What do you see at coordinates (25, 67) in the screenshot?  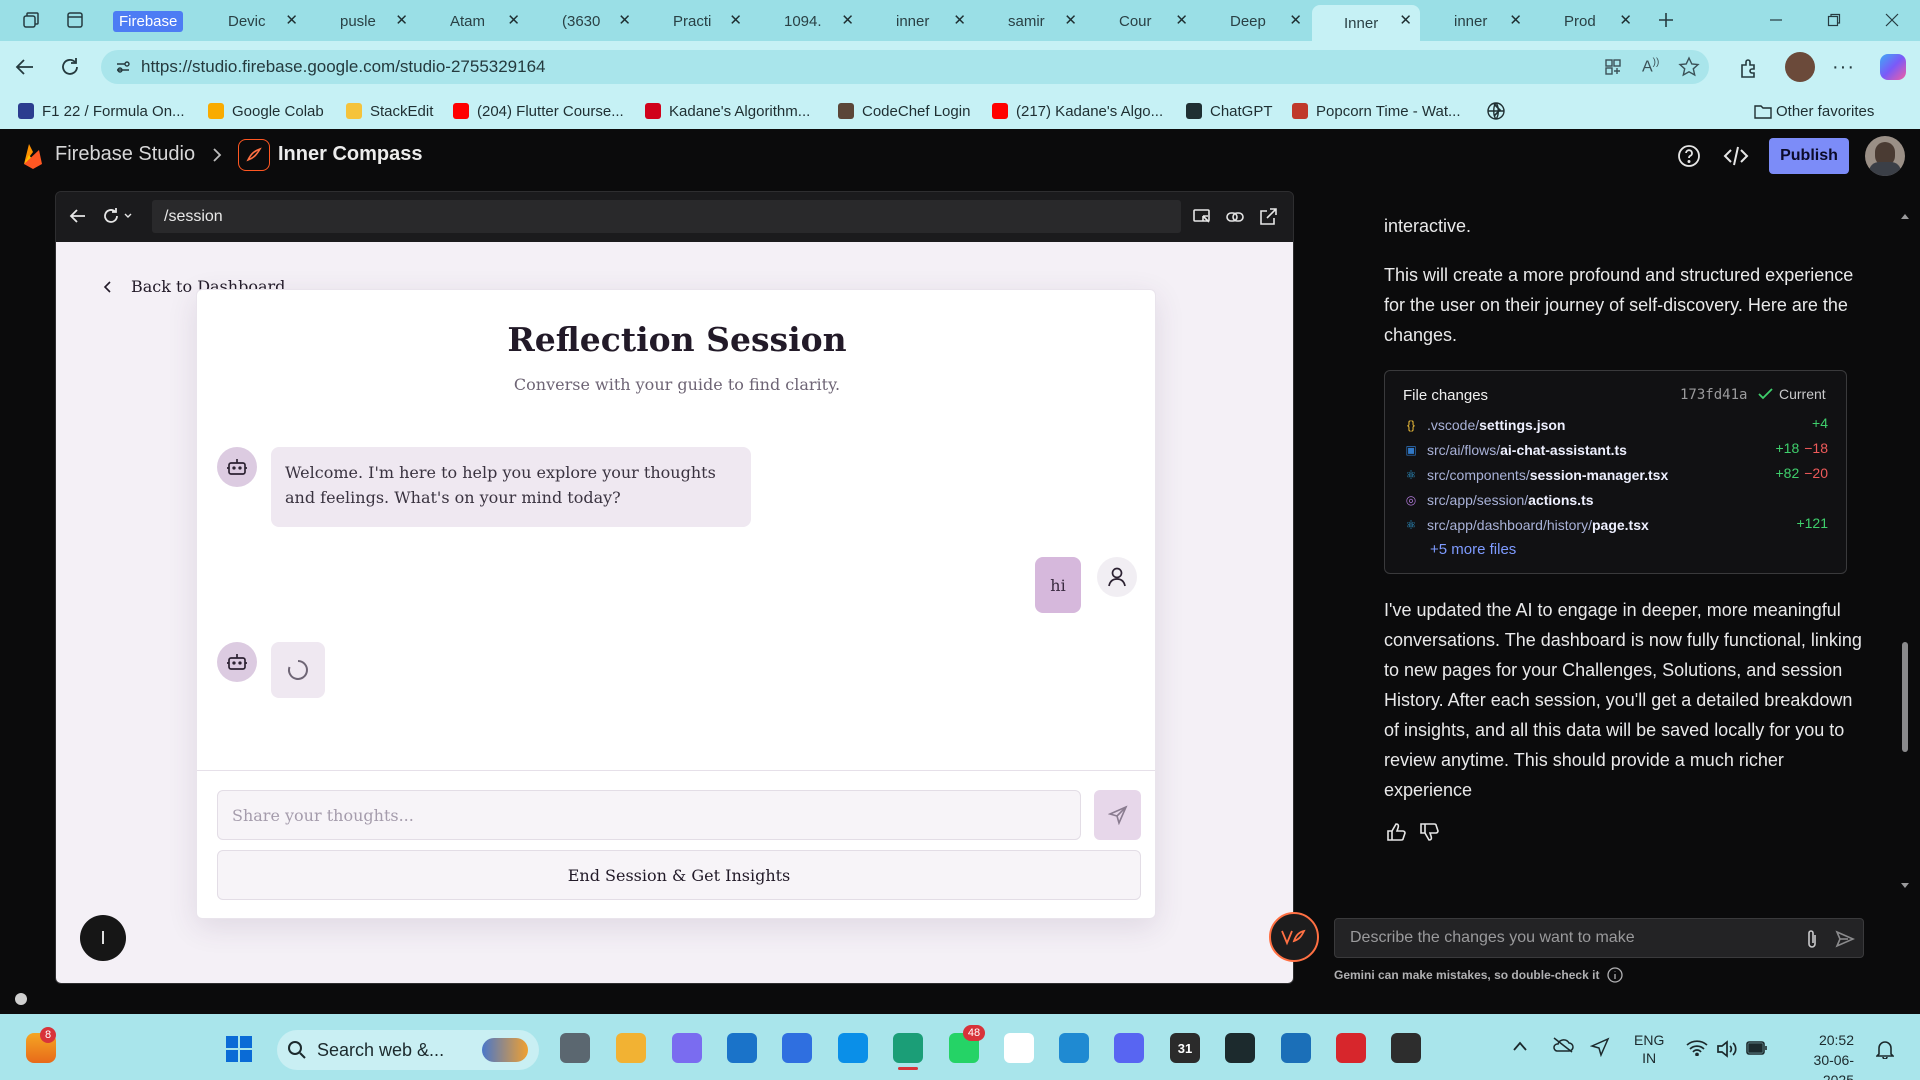 I see `back-icon` at bounding box center [25, 67].